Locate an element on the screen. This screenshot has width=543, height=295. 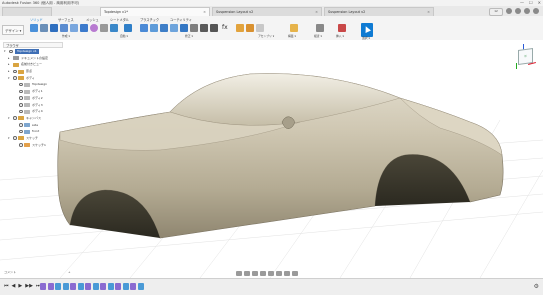
parameters-icon: fx is located at coordinates (226, 28).